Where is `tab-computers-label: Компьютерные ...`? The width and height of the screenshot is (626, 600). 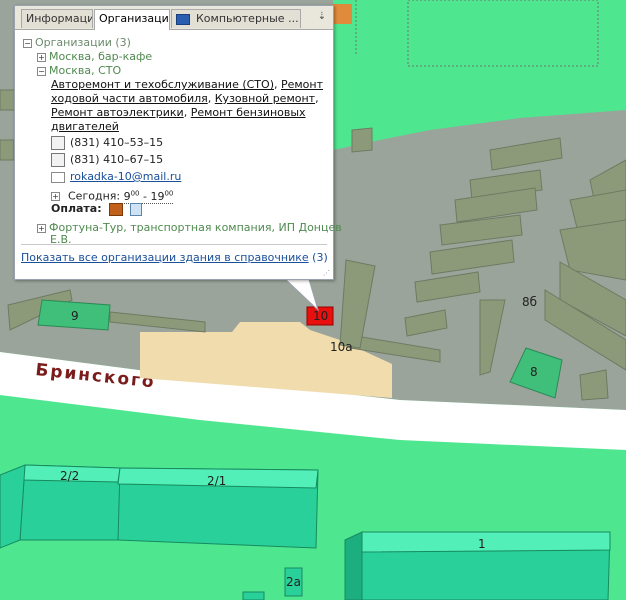 tab-computers-label: Компьютерные ... is located at coordinates (247, 18).